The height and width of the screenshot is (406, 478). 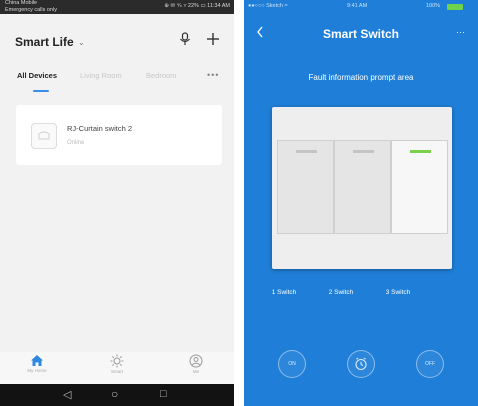 What do you see at coordinates (341, 292) in the screenshot?
I see `switch-2-label: 2 Switch` at bounding box center [341, 292].